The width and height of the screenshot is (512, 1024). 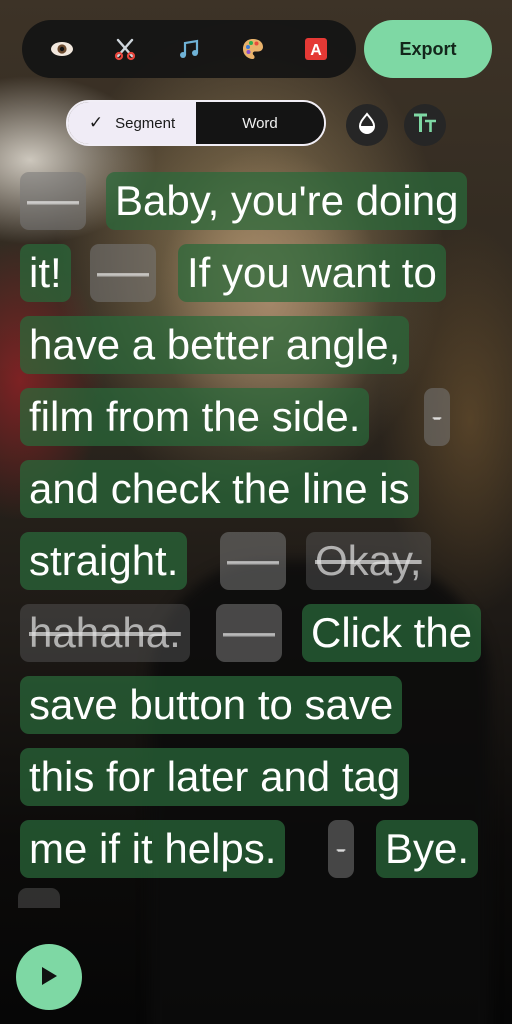 What do you see at coordinates (215, 345) in the screenshot?
I see `word-chip: have a better angle,` at bounding box center [215, 345].